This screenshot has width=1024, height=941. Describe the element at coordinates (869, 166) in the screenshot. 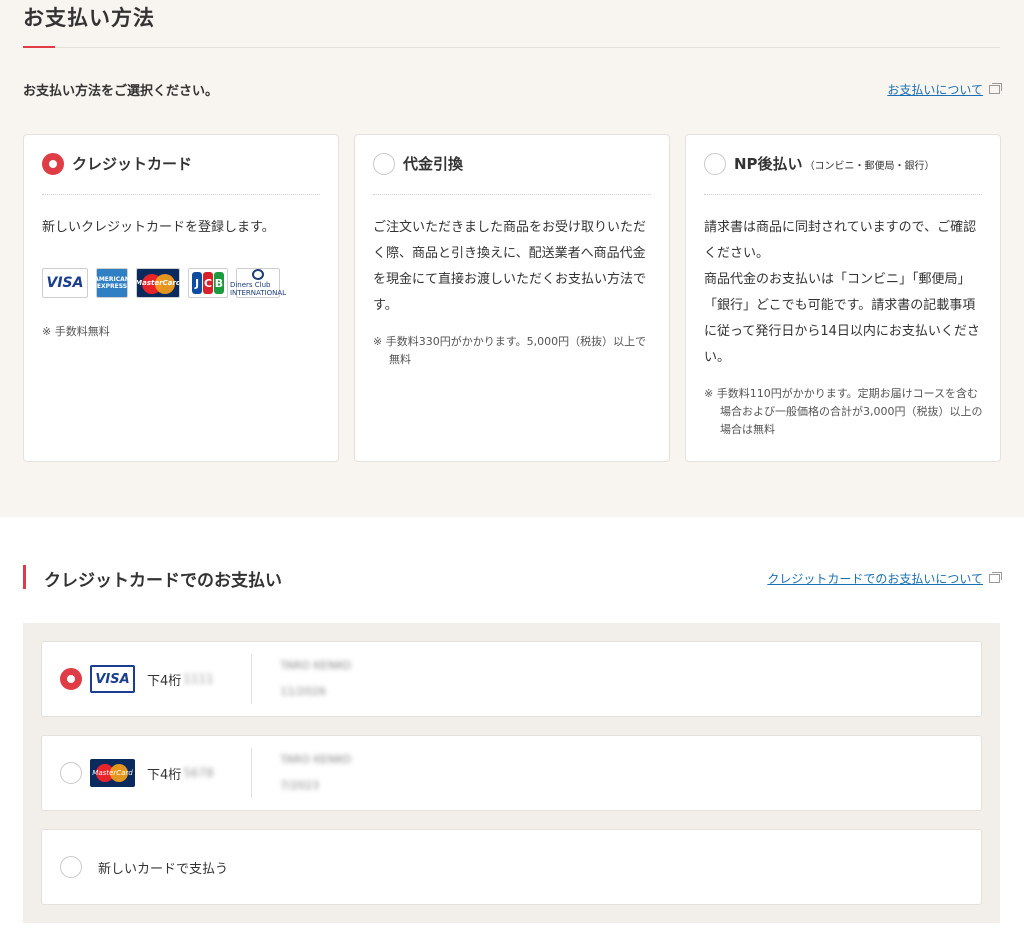

I see `method-subtitle-np: （コンビニ・郵便局・銀行）` at that location.